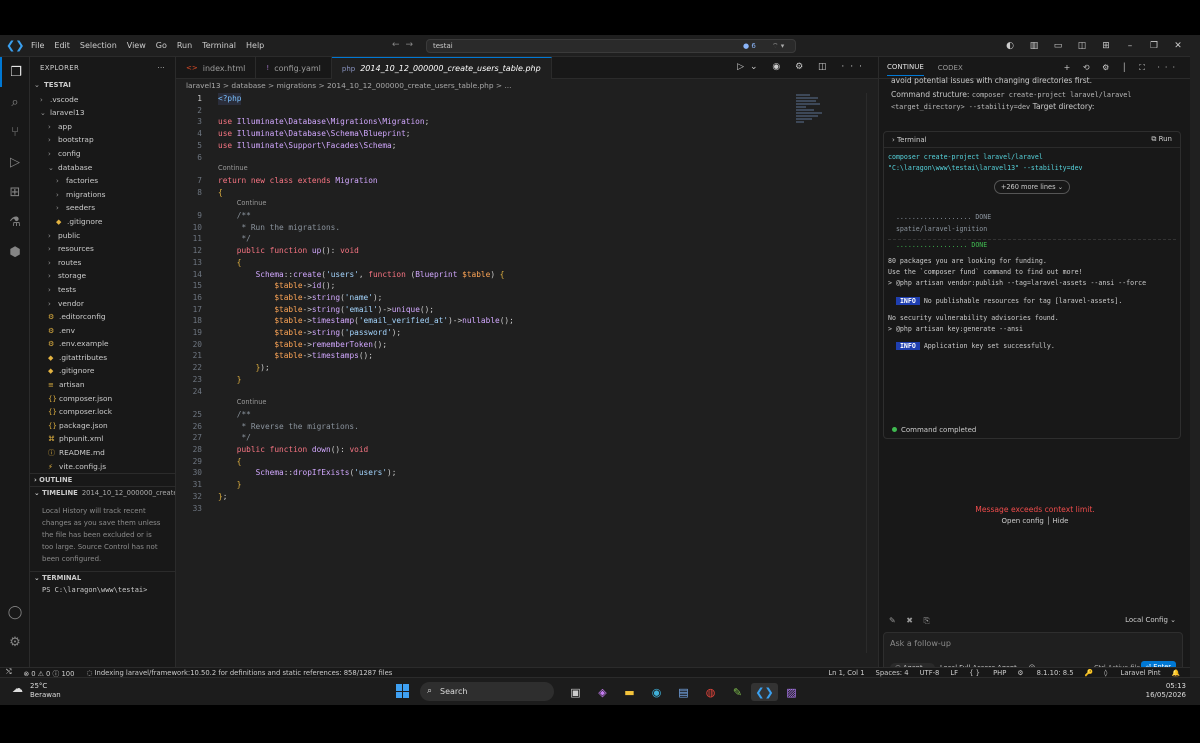 The width and height of the screenshot is (1200, 743). I want to click on file-item: ⚙ .env.example, so click(102, 344).